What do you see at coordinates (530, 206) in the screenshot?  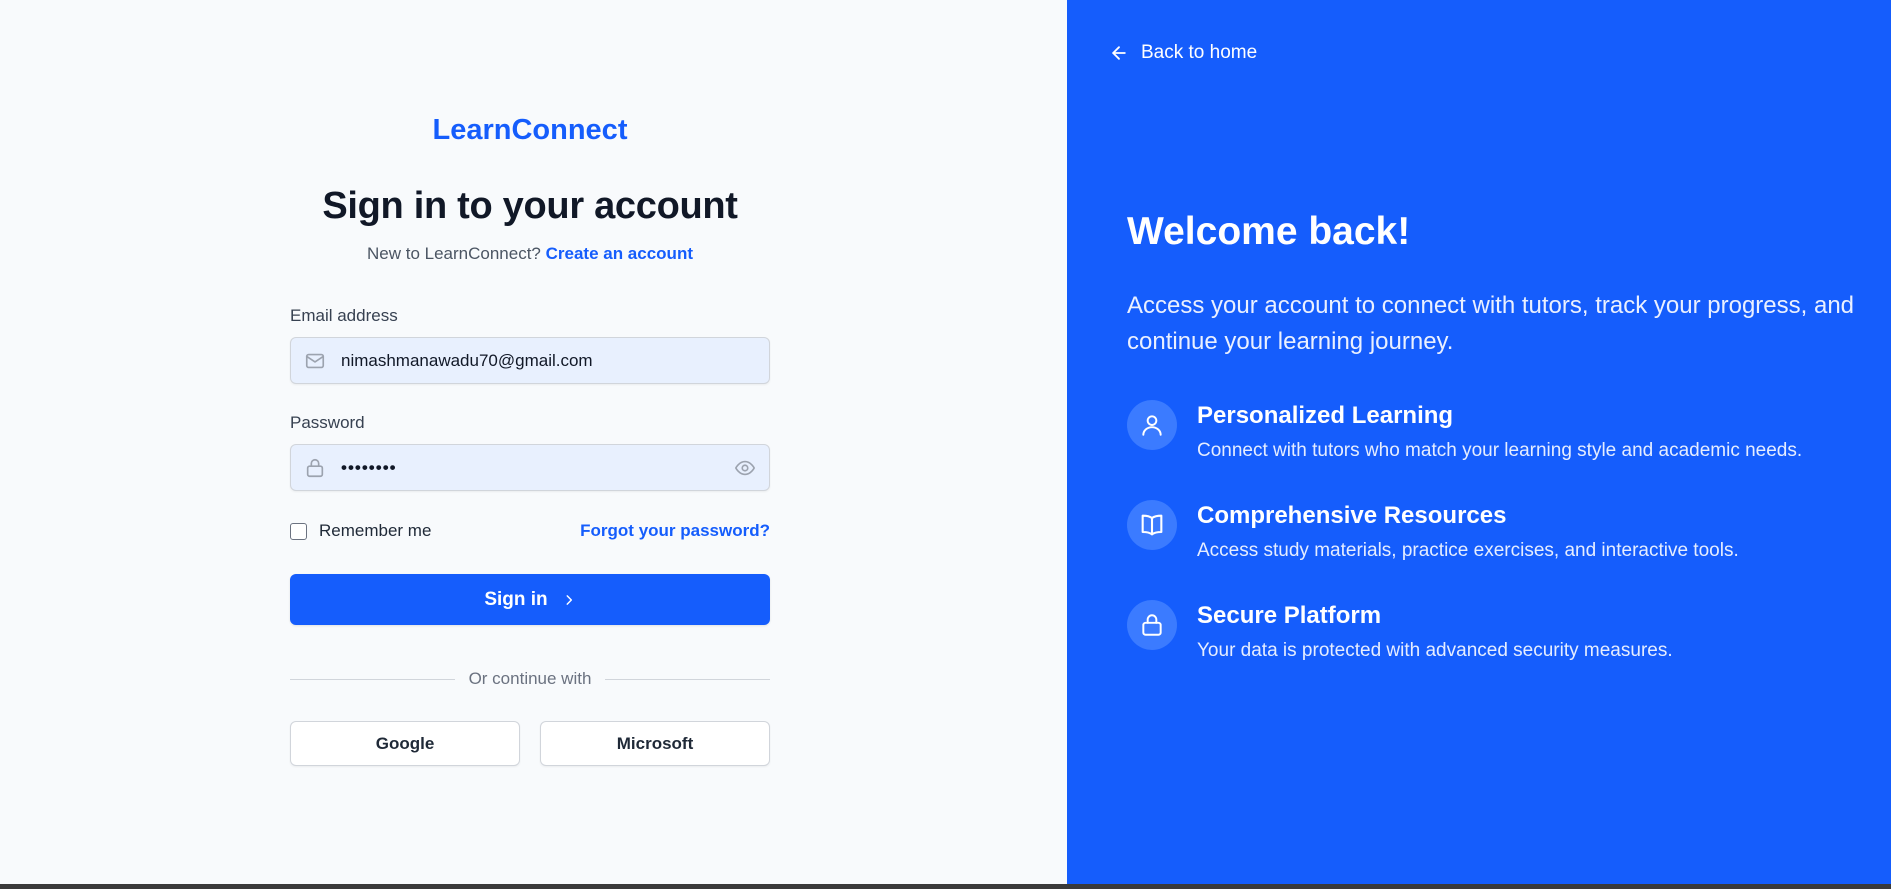 I see `page-title: Sign in to your account` at bounding box center [530, 206].